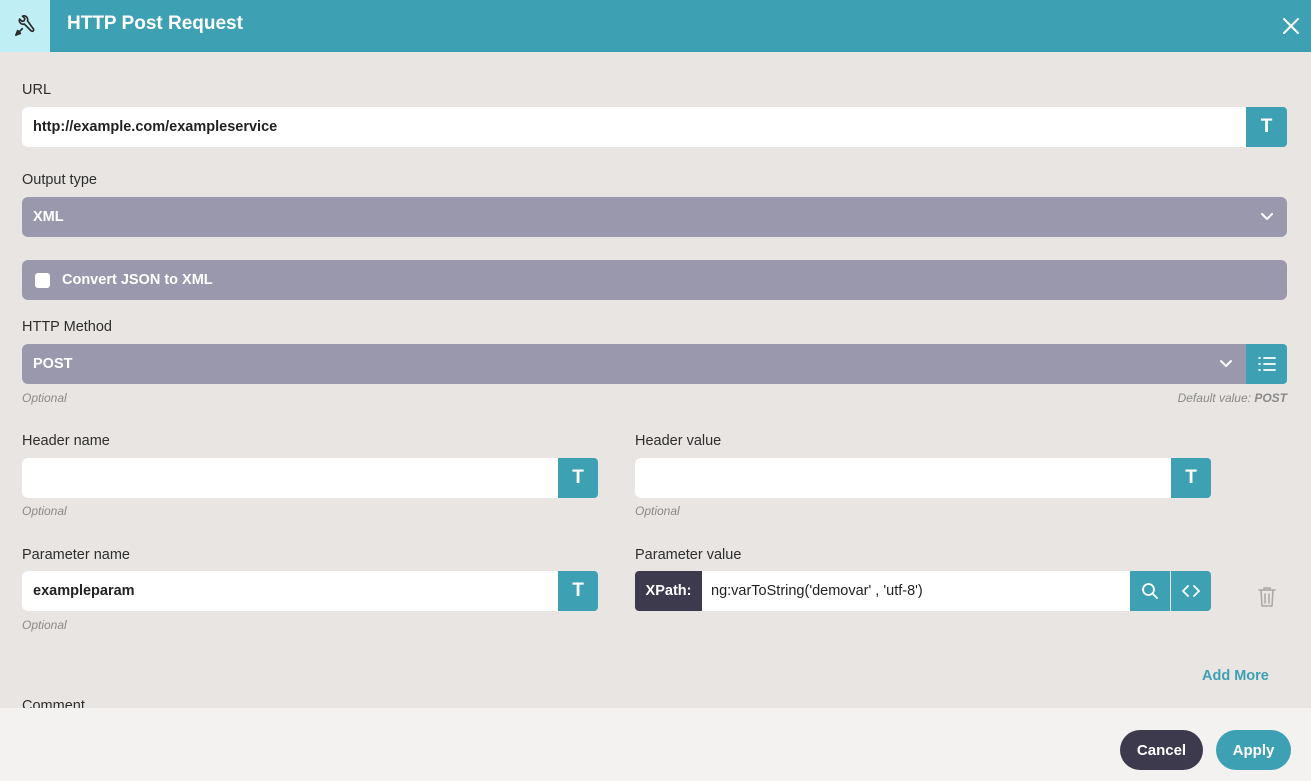 This screenshot has height=781, width=1311. I want to click on header-value-optional: Optional, so click(657, 511).